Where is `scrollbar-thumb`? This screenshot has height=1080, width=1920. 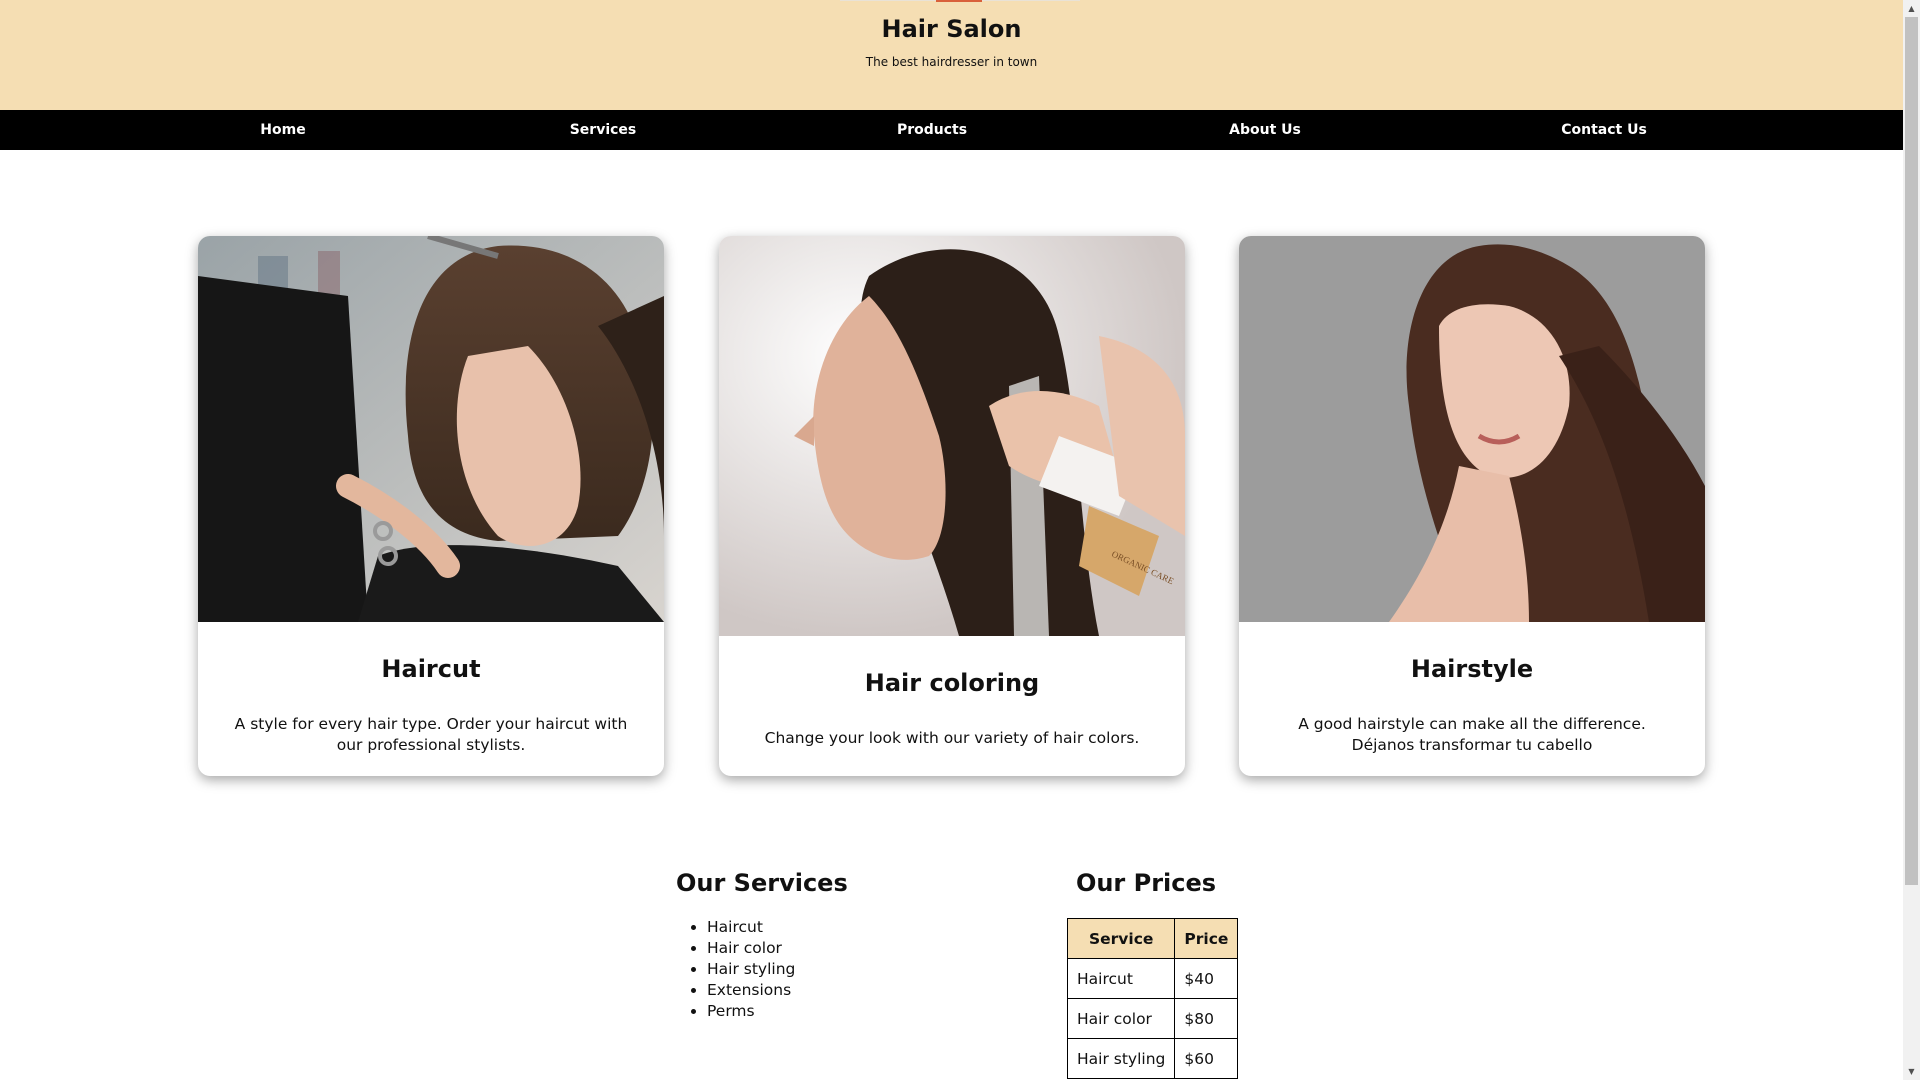 scrollbar-thumb is located at coordinates (1911, 451).